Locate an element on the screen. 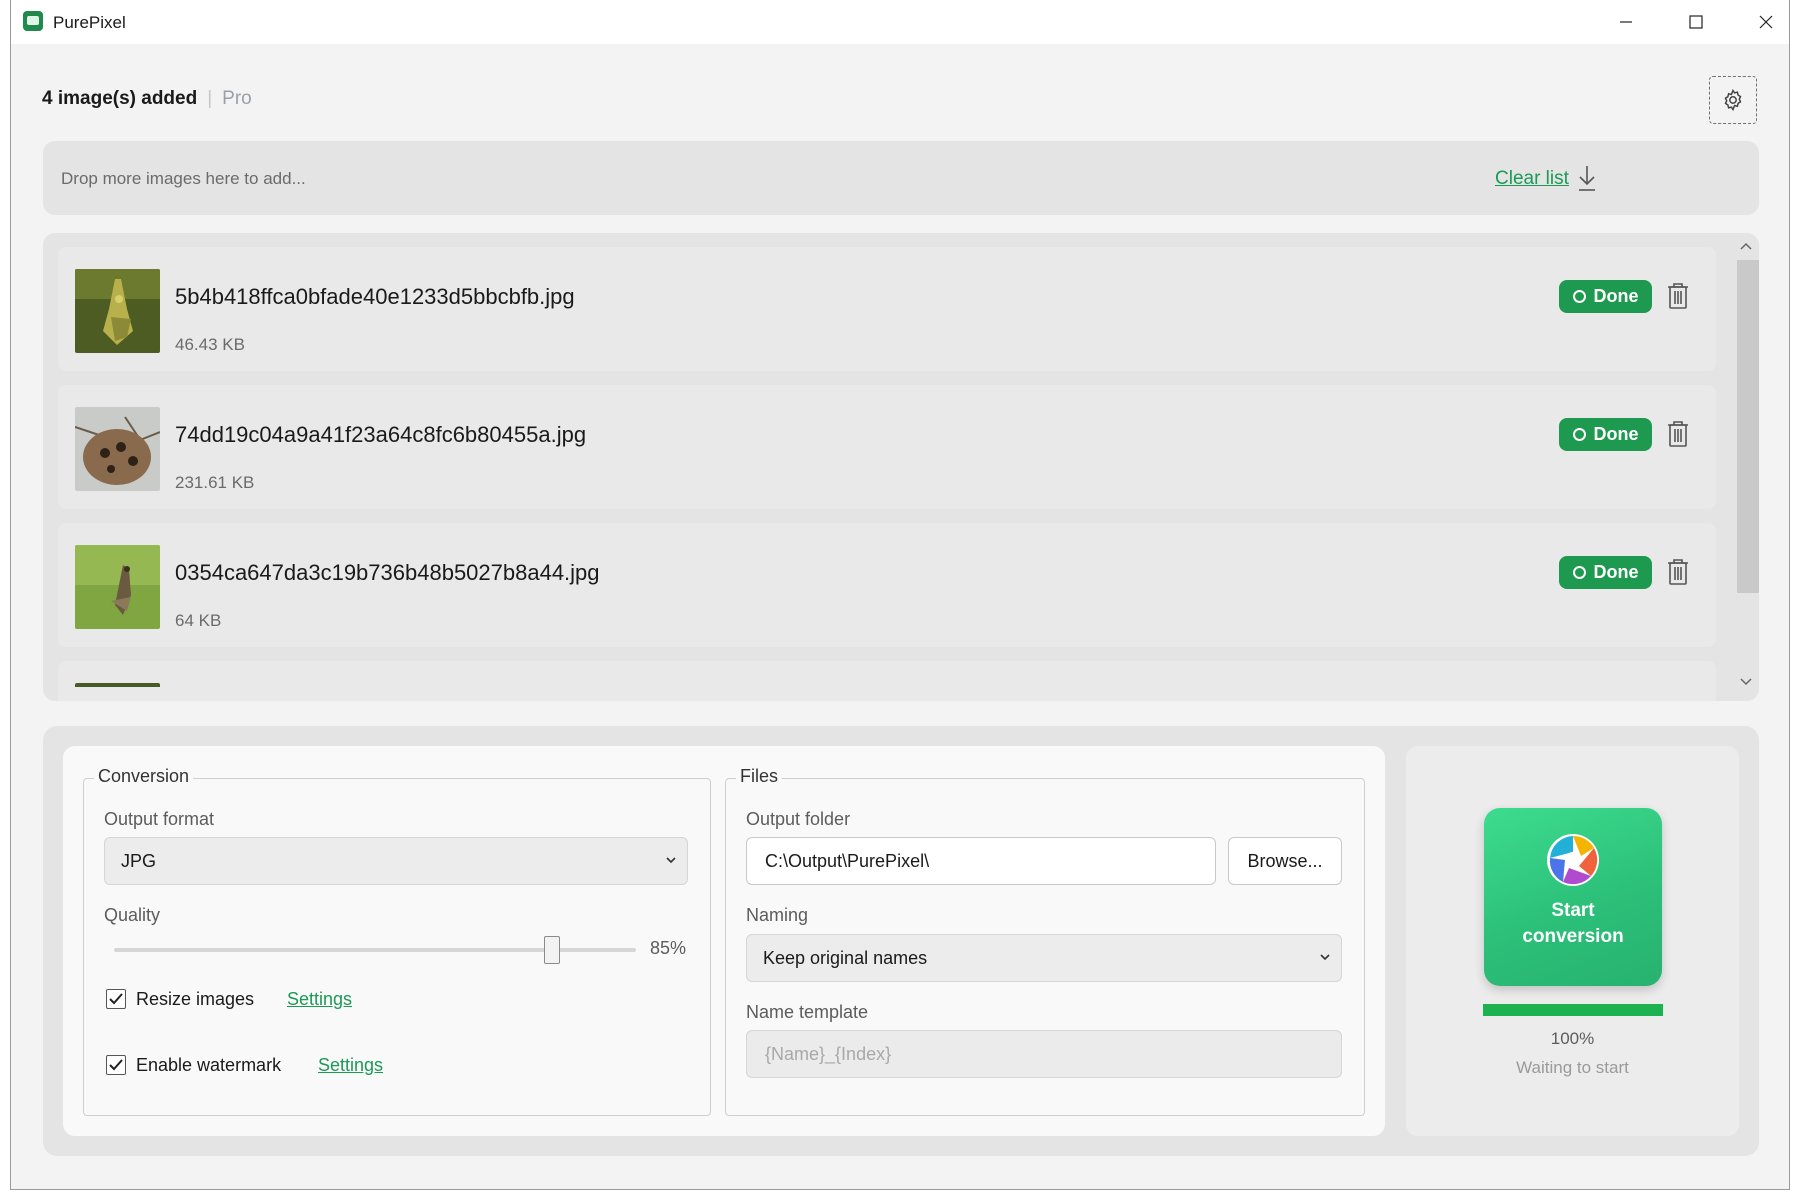  scrollbar-thumb is located at coordinates (1748, 426).